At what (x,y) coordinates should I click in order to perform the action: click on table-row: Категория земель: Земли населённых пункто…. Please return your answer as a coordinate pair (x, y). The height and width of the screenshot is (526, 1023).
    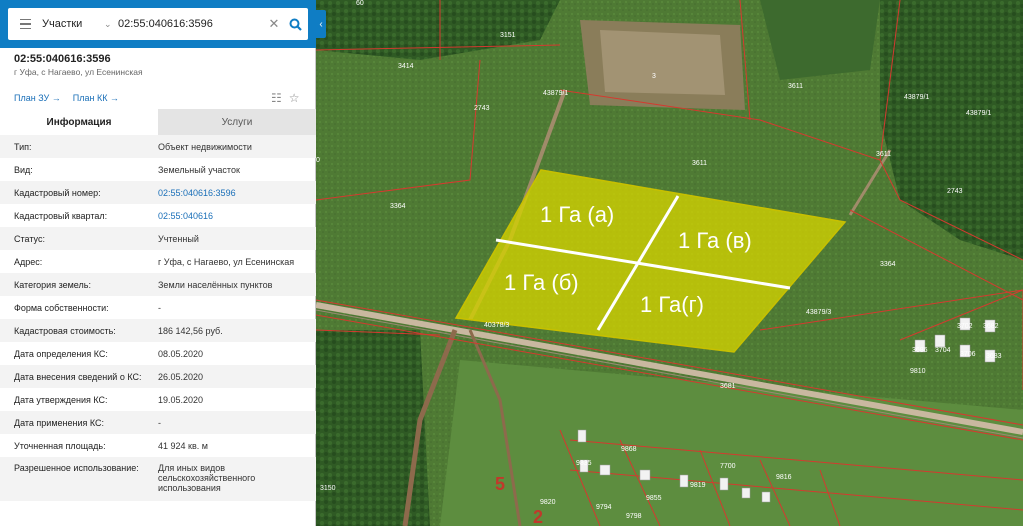
    Looking at the image, I should click on (158, 284).